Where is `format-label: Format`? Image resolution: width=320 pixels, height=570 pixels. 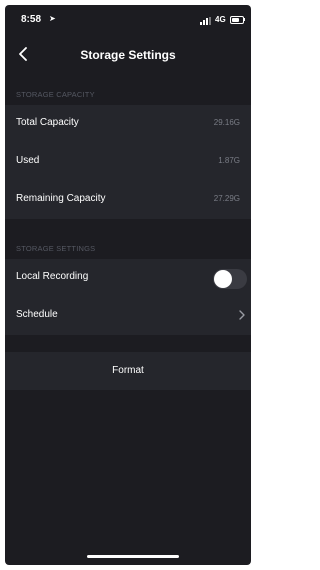
format-label: Format is located at coordinates (128, 370).